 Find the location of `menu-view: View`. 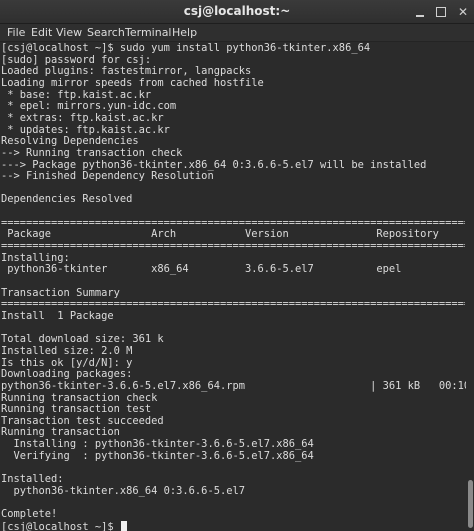

menu-view: View is located at coordinates (69, 32).